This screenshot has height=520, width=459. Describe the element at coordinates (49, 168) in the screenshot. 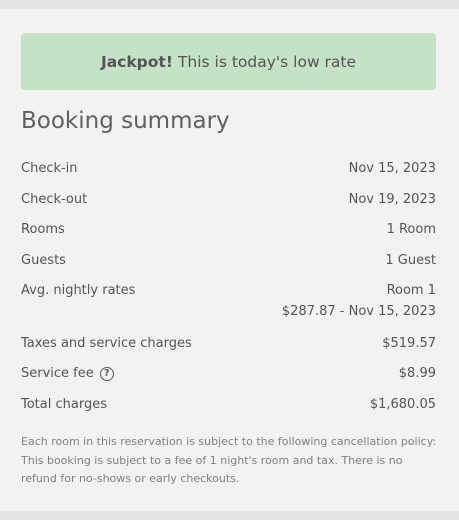

I see `check-in-label: Check-in` at that location.